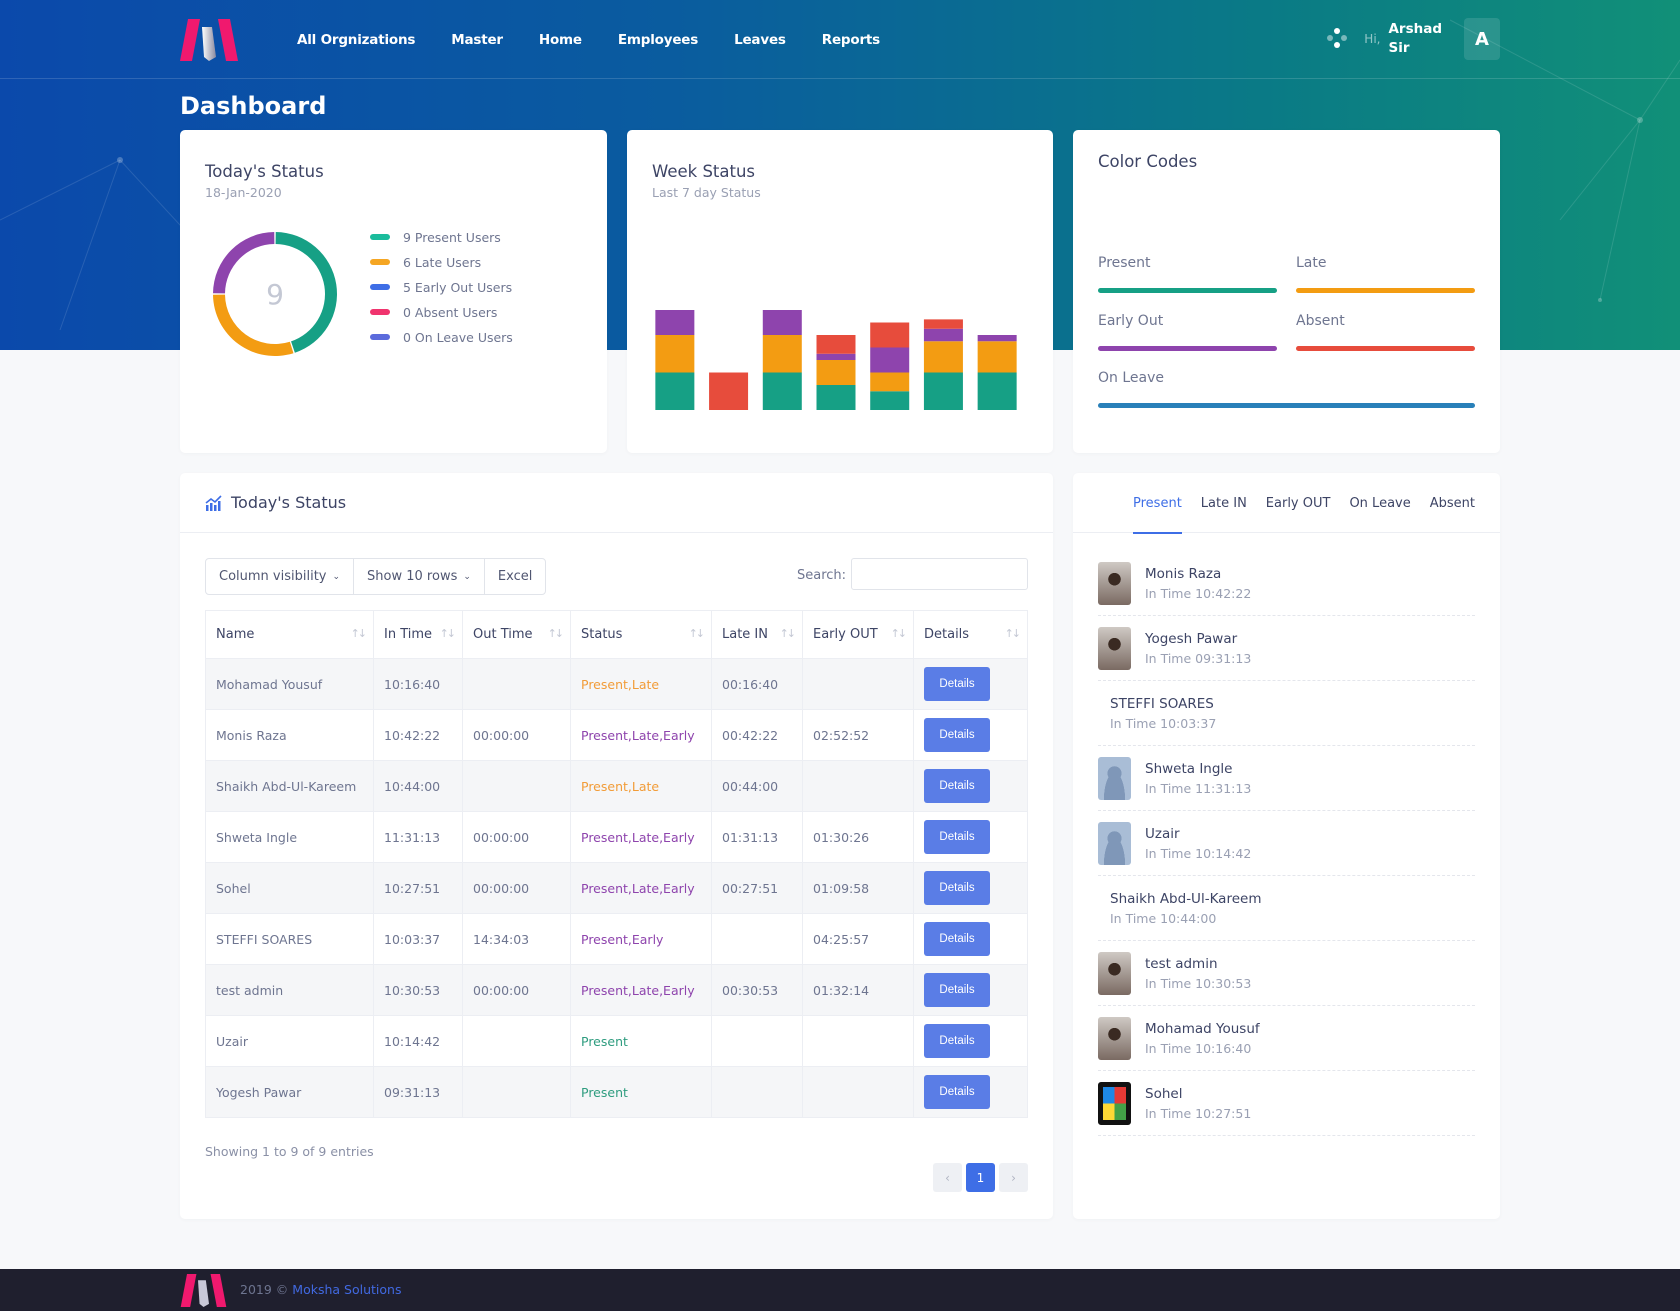 The width and height of the screenshot is (1680, 1311). What do you see at coordinates (380, 237) in the screenshot?
I see `legend-swatch` at bounding box center [380, 237].